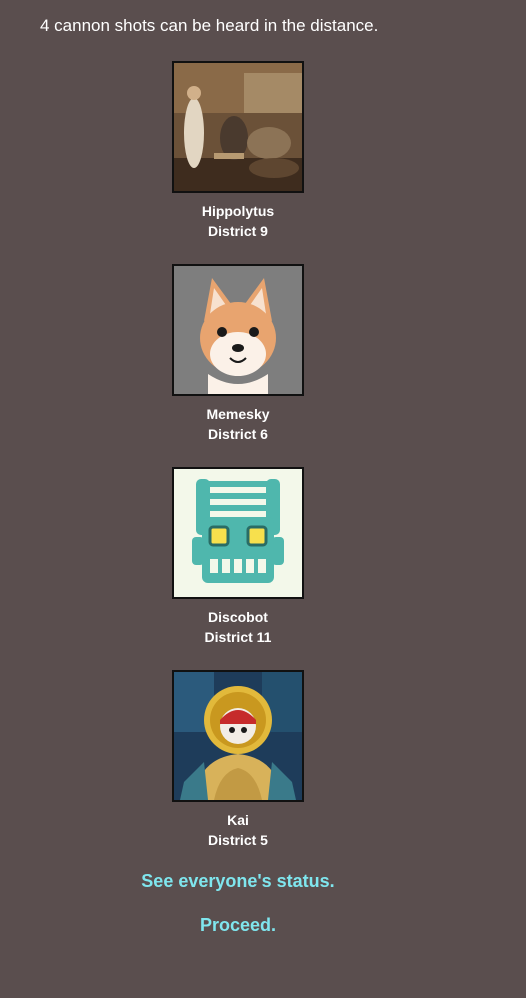  What do you see at coordinates (238, 925) in the screenshot?
I see `proceed-link: Proceed.` at bounding box center [238, 925].